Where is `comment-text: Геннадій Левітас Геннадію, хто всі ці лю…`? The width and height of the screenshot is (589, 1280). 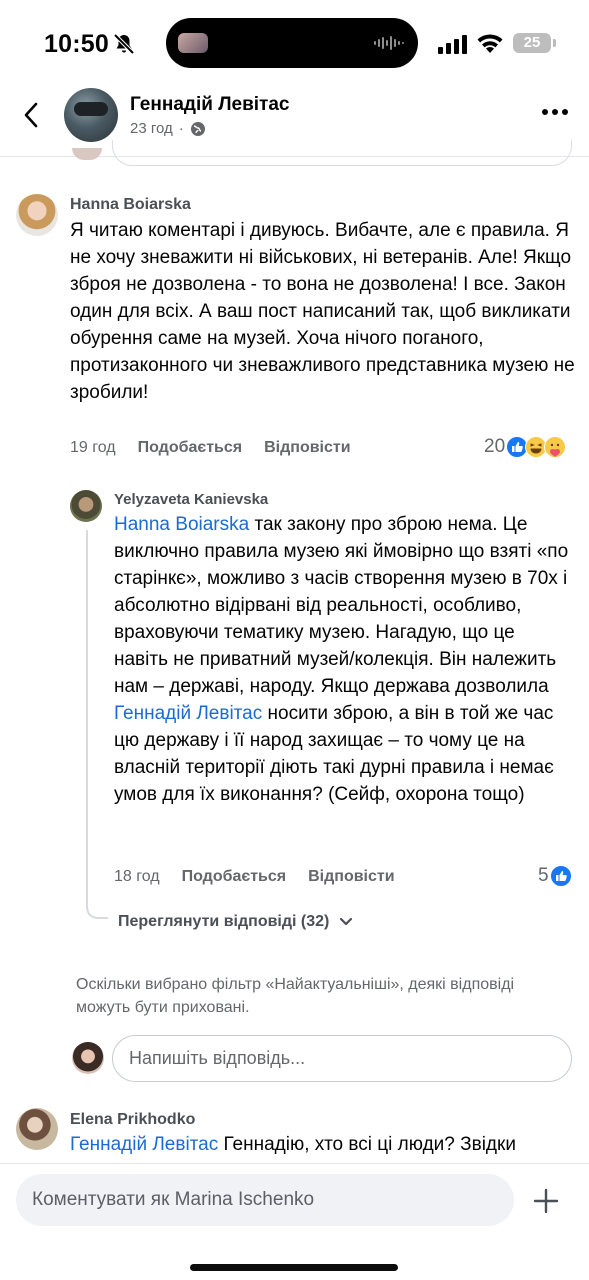
comment-text: Геннадій Левітас Геннадію, хто всі ці лю… is located at coordinates (320, 1144).